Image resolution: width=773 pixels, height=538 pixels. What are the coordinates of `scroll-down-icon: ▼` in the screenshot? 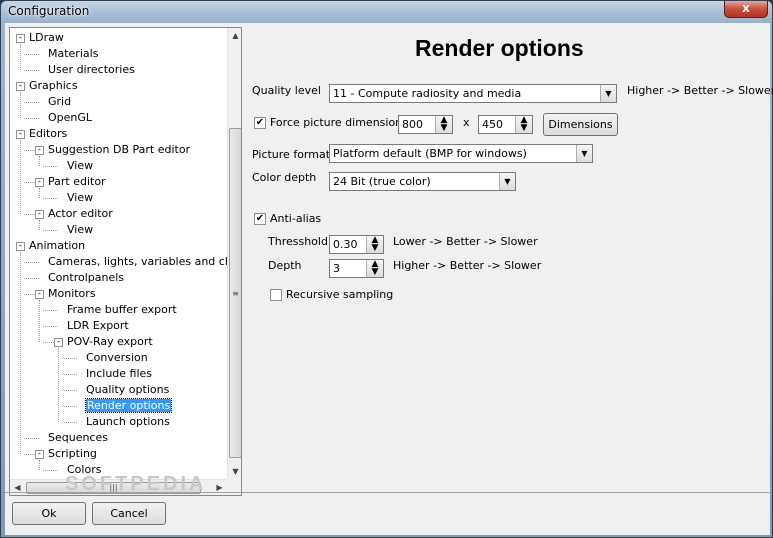 It's located at (234, 471).